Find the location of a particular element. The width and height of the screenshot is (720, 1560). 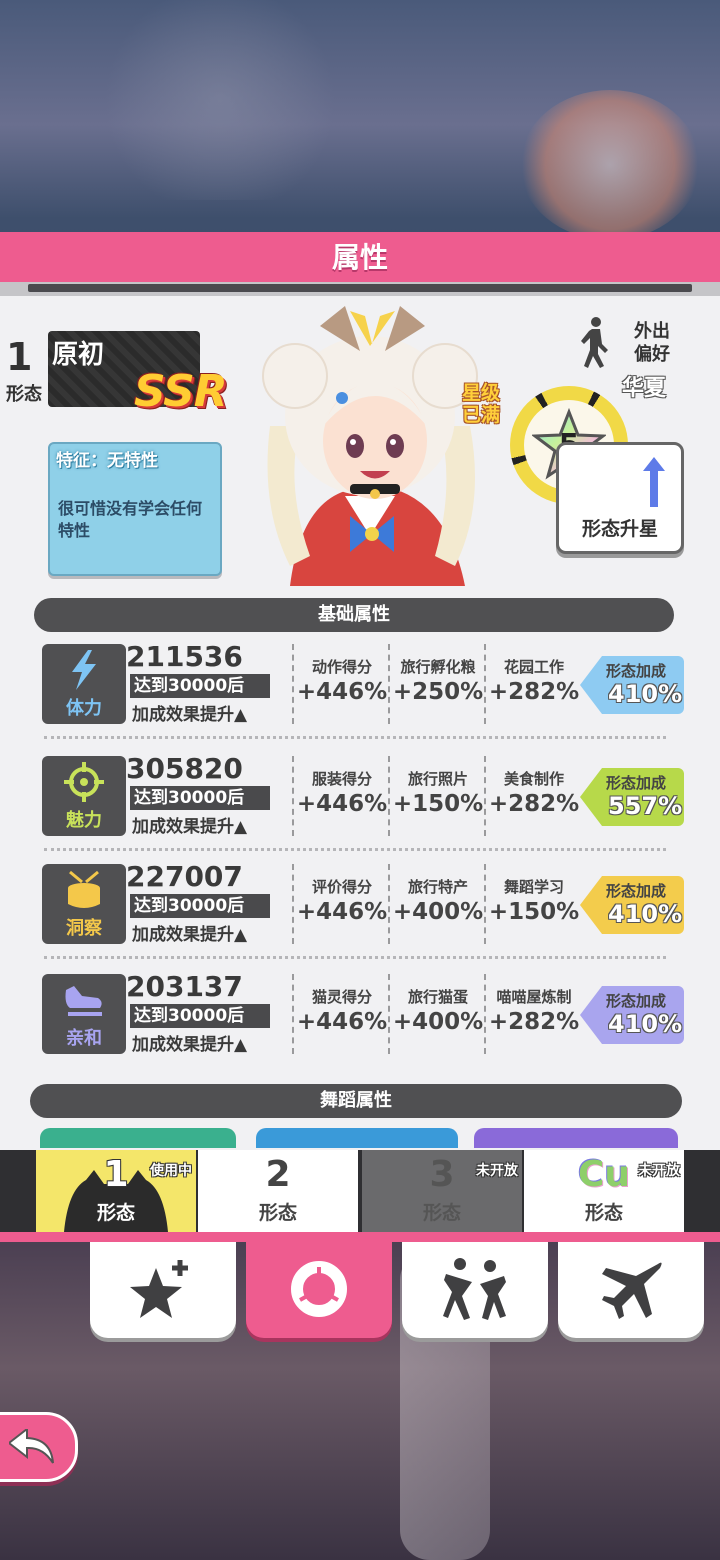

stat-name: 体力 is located at coordinates (84, 708).